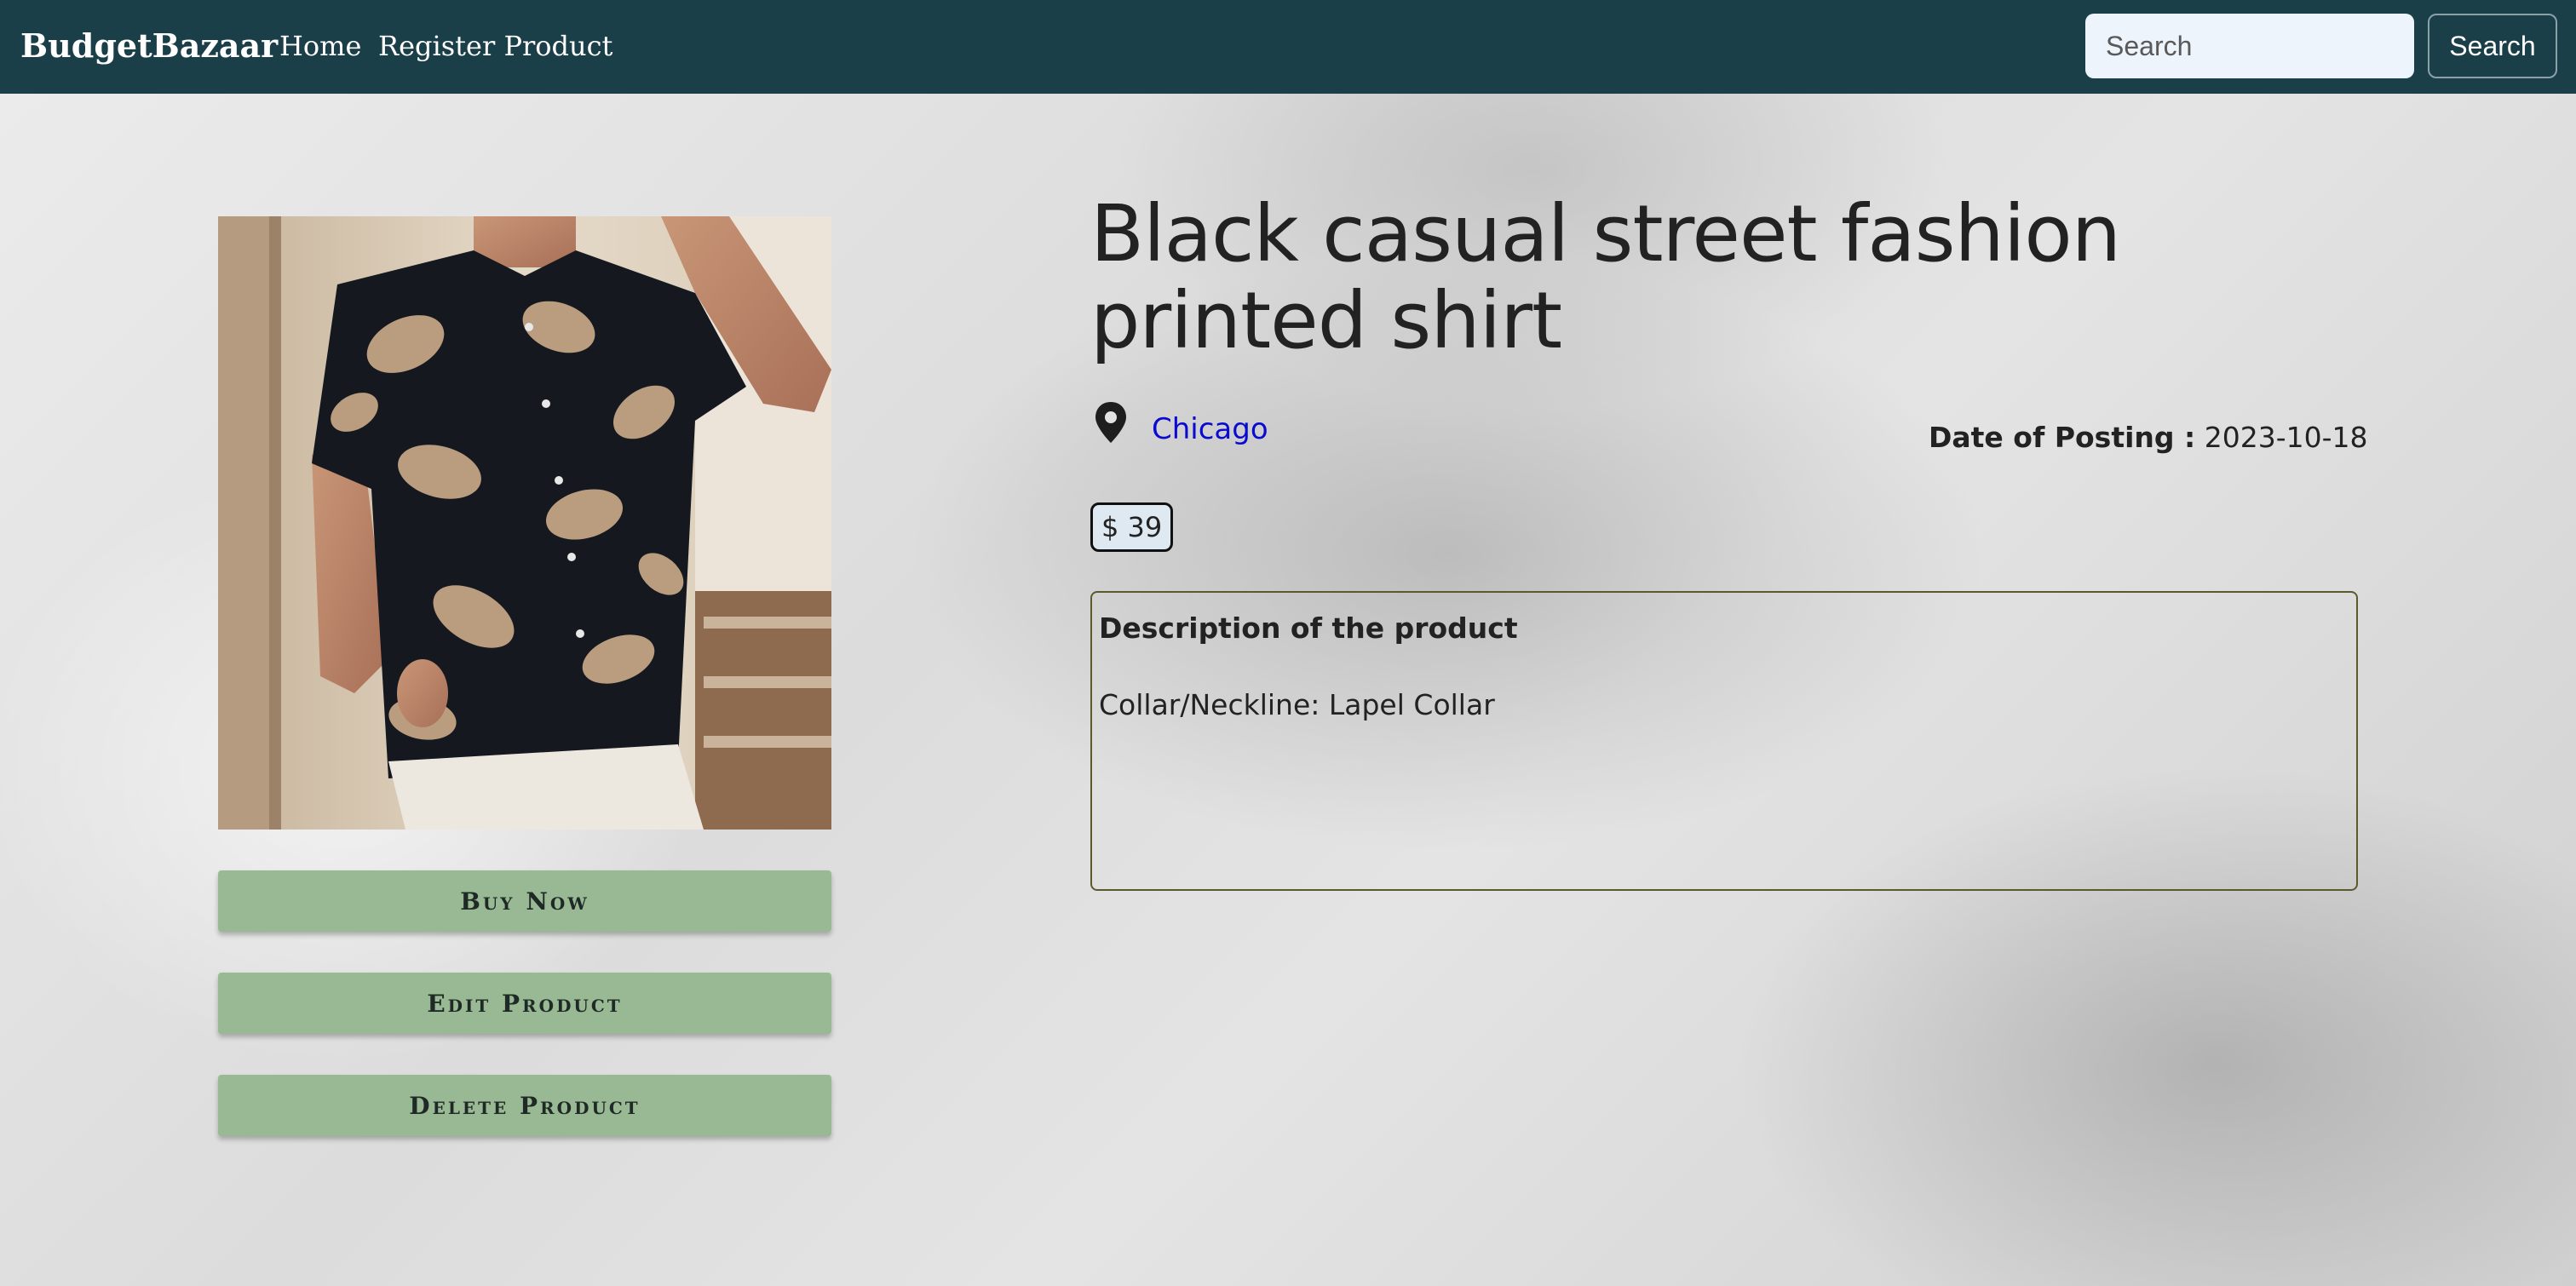 Image resolution: width=2576 pixels, height=1286 pixels. I want to click on description-heading: Description of the product, so click(1309, 628).